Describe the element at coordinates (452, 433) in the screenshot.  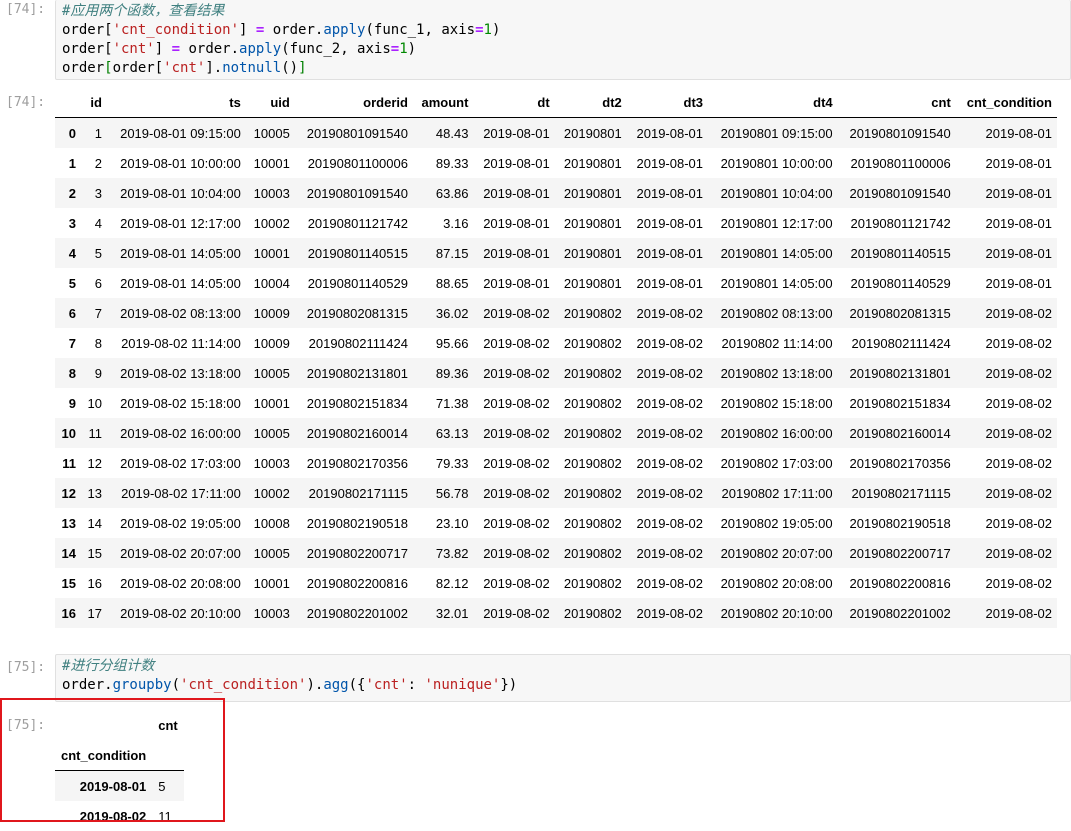
I see `table-cell: 63.13` at that location.